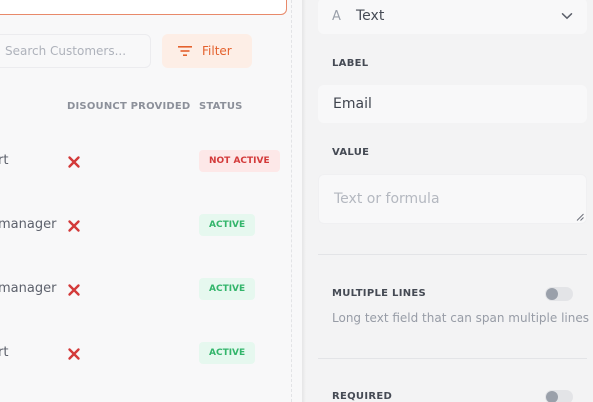 Image resolution: width=593 pixels, height=402 pixels. Describe the element at coordinates (143, 7) in the screenshot. I see `name-input` at that location.